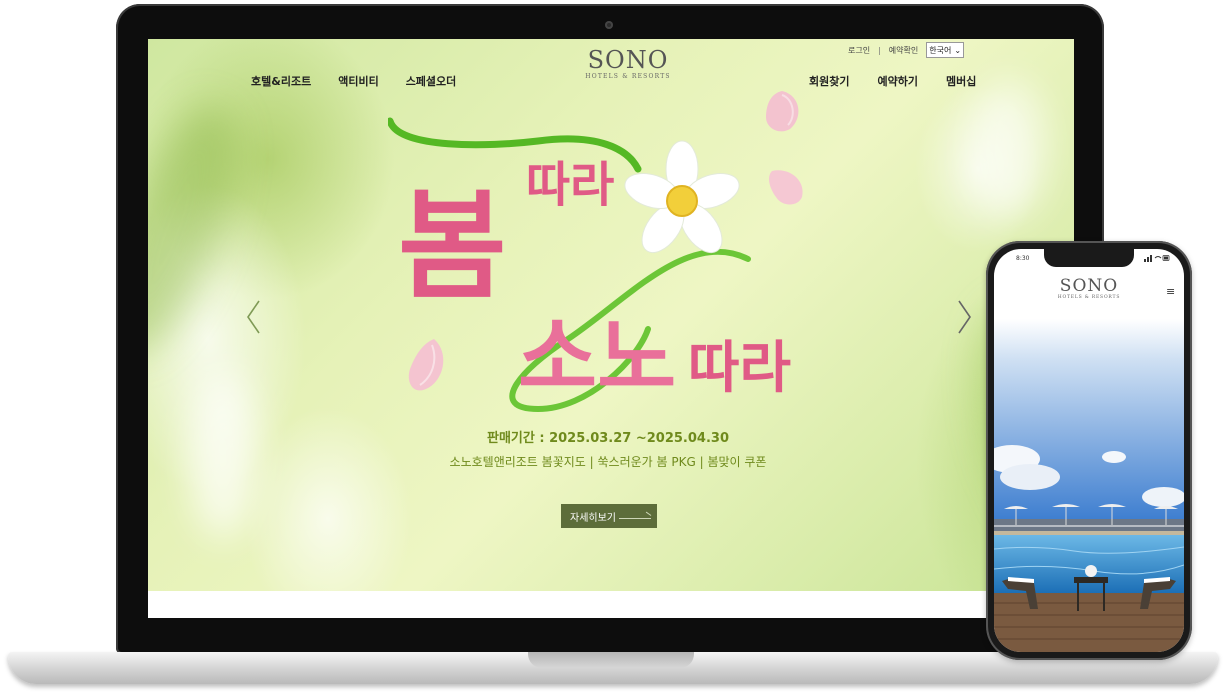 The height and width of the screenshot is (693, 1228). Describe the element at coordinates (958, 50) in the screenshot. I see `chevron-down-icon: ⌄` at that location.